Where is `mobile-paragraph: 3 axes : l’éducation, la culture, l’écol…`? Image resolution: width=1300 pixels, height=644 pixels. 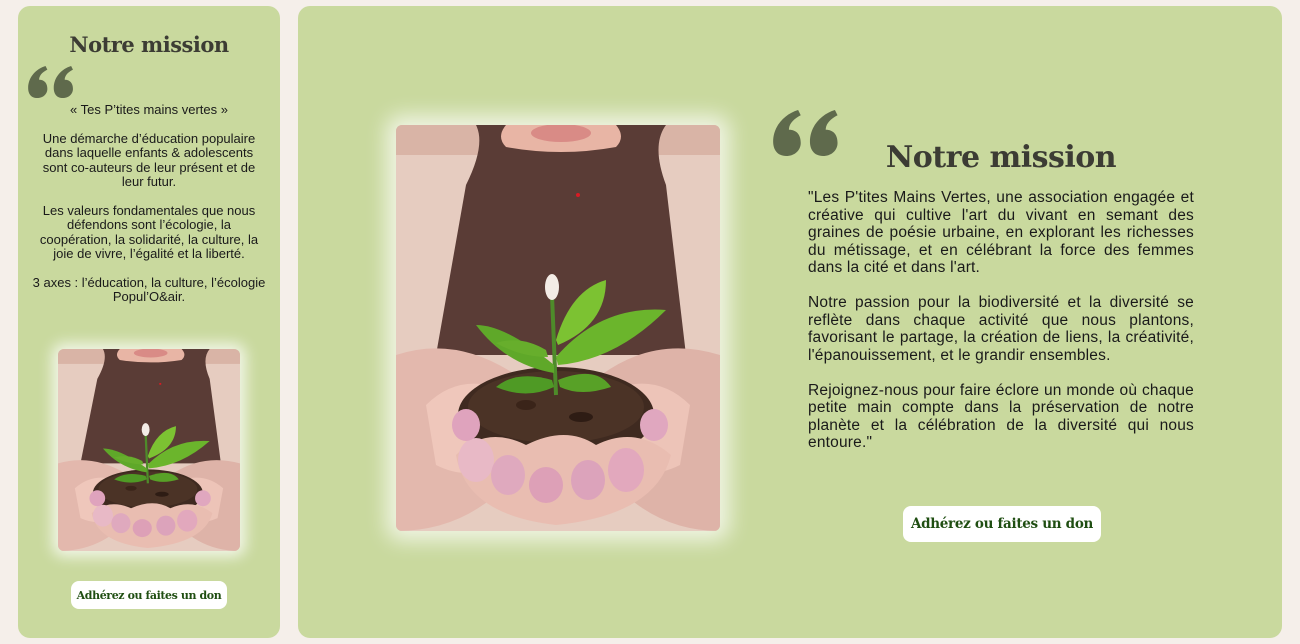
mobile-paragraph: 3 axes : l’éducation, la culture, l’écol… is located at coordinates (149, 289).